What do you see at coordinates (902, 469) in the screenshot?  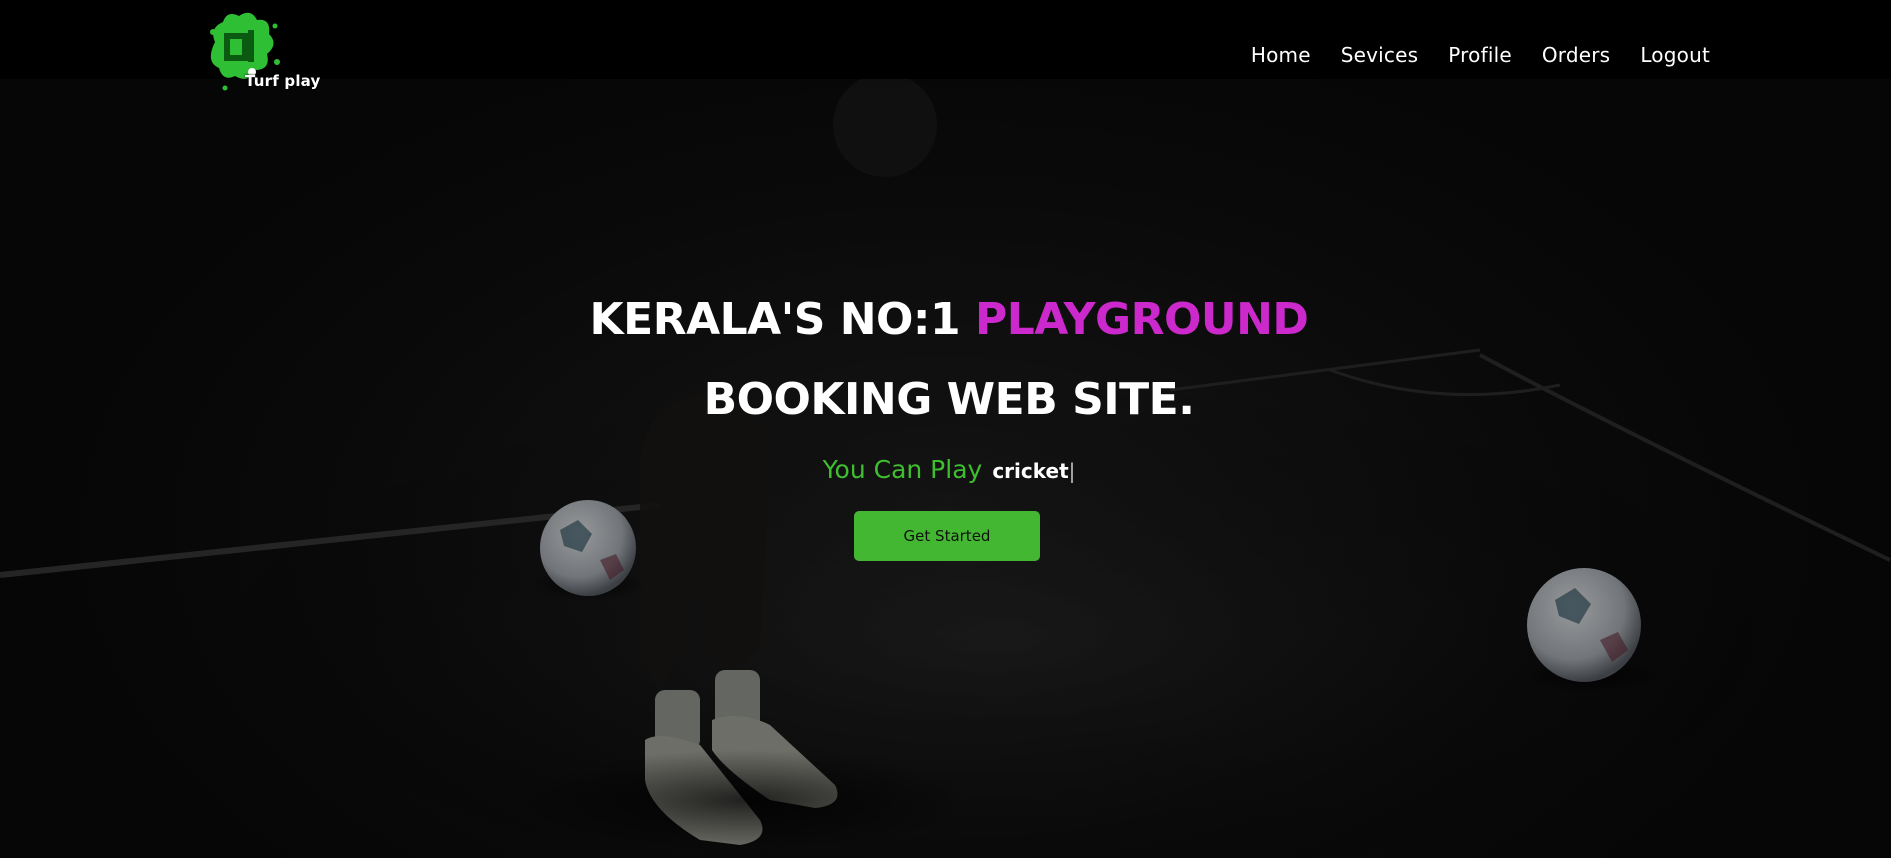 I see `tagline-lead: You Can Play` at bounding box center [902, 469].